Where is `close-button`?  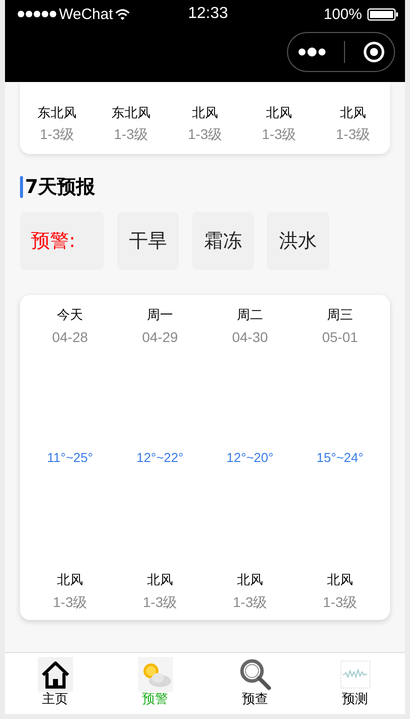 close-button is located at coordinates (374, 52).